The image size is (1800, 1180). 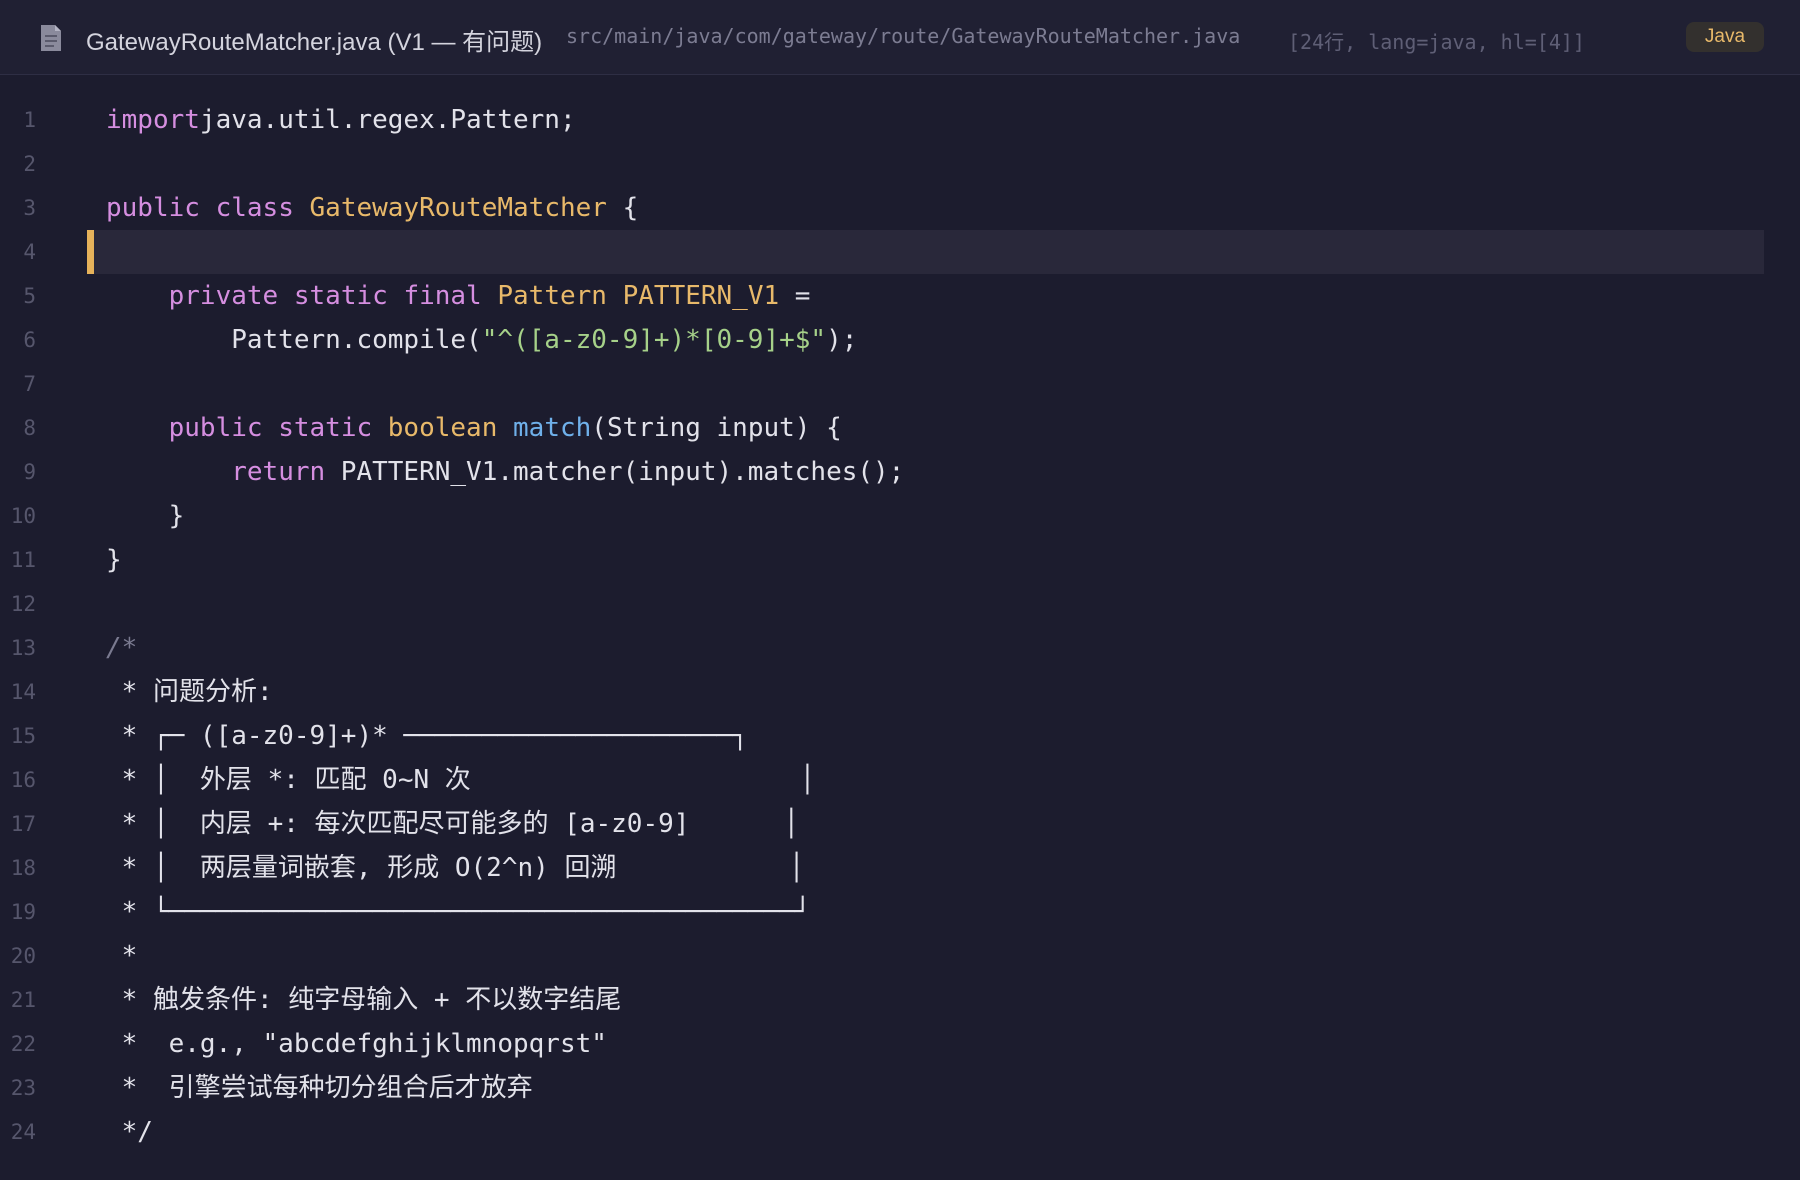 What do you see at coordinates (900, 384) in the screenshot?
I see `code-line: 7` at bounding box center [900, 384].